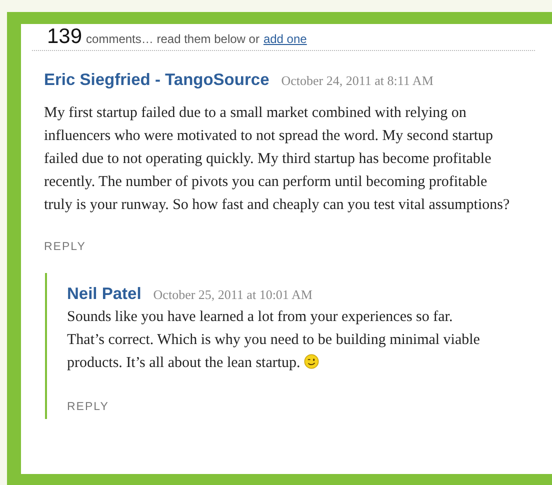 This screenshot has width=552, height=485. What do you see at coordinates (357, 81) in the screenshot?
I see `comment-date: October 24, 2011 at 8:11 AM` at bounding box center [357, 81].